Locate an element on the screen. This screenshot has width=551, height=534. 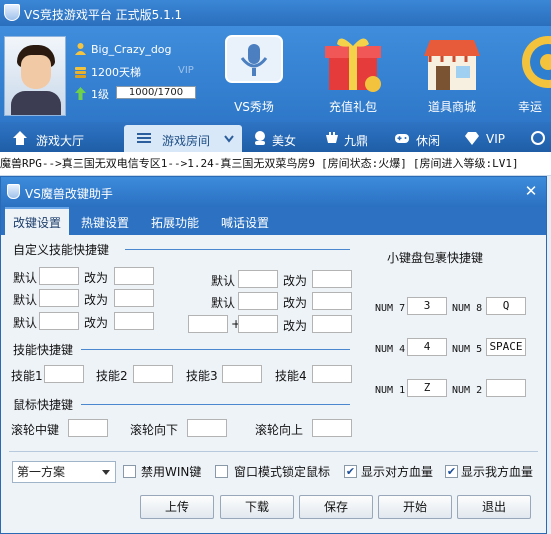
beauty-icon is located at coordinates (260, 138).